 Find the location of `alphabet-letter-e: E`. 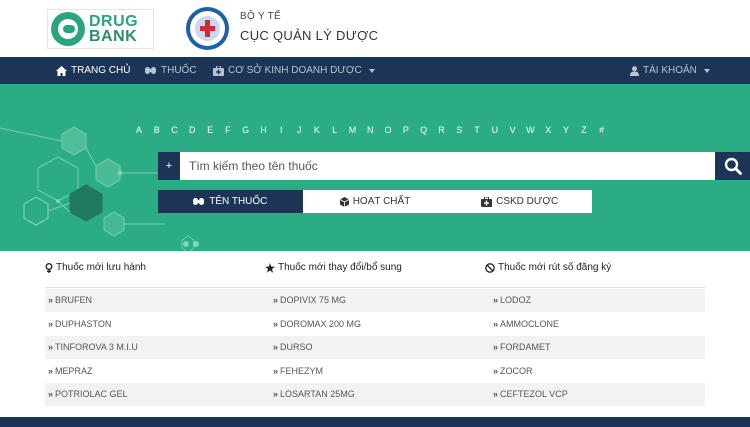

alphabet-letter-e: E is located at coordinates (210, 130).